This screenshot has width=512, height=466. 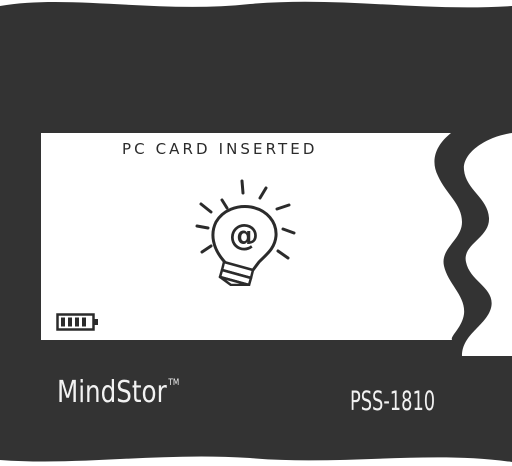 I want to click on lightbulb-at-icon: @, so click(x=245, y=232).